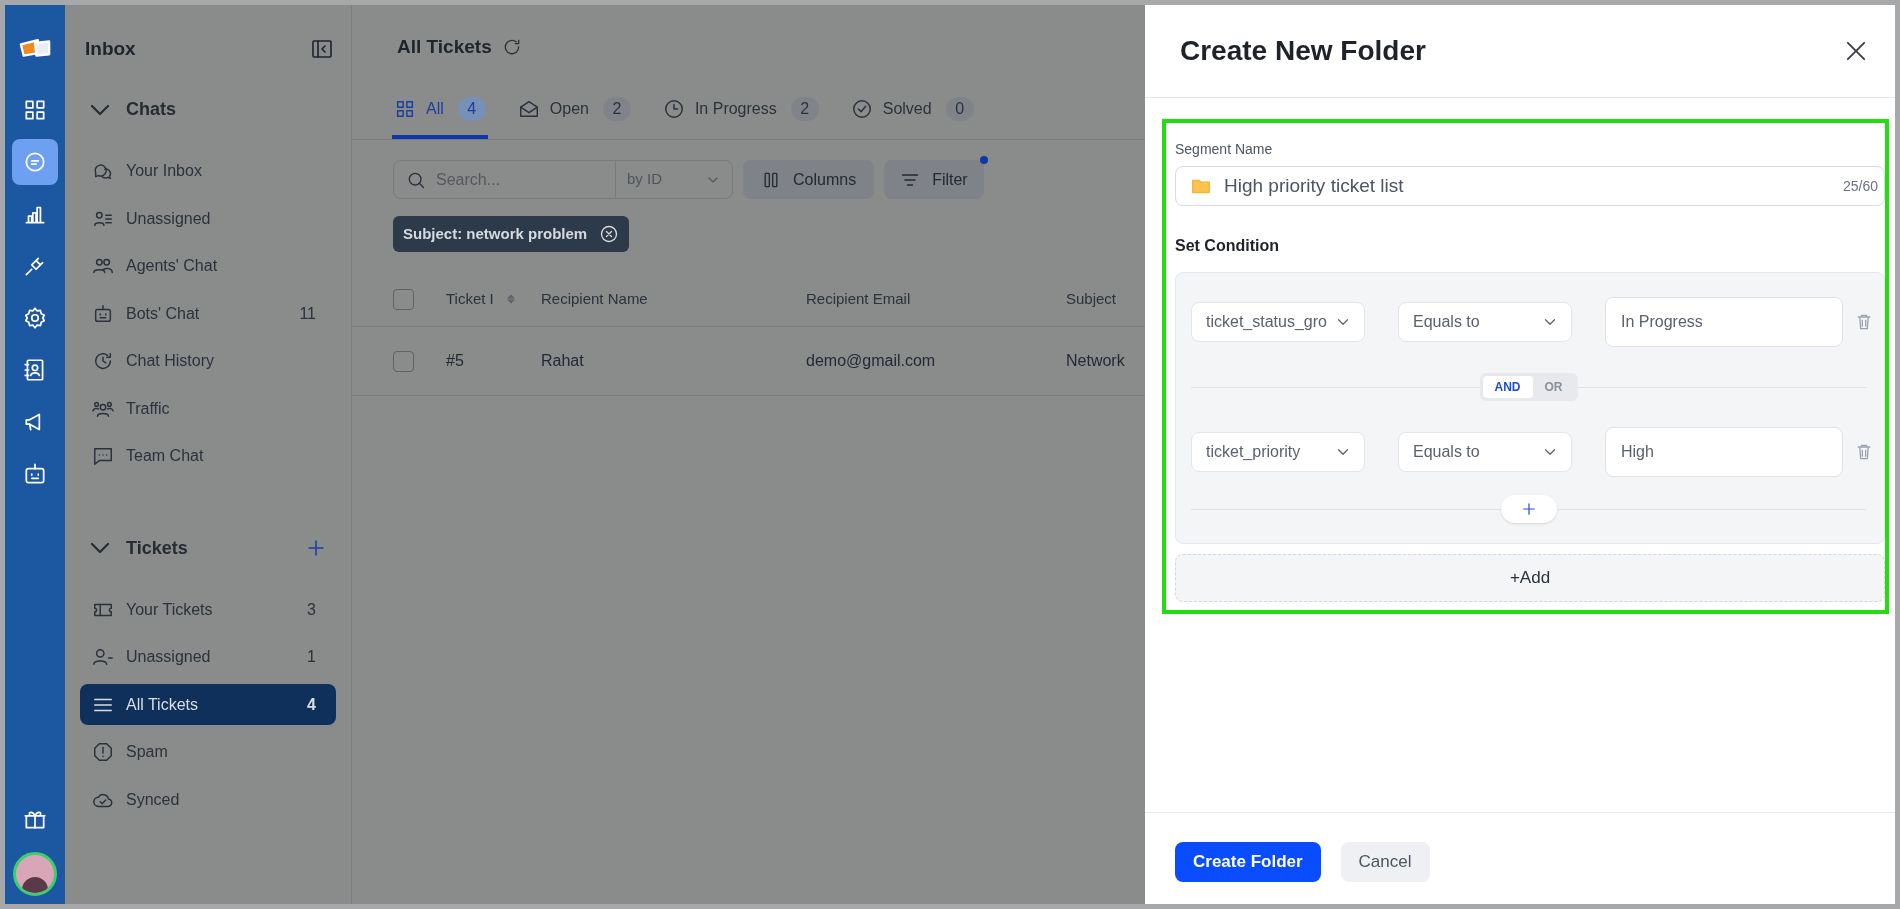 This screenshot has height=909, width=1900. What do you see at coordinates (208, 456) in the screenshot?
I see `sidebar-item: Team Chat` at bounding box center [208, 456].